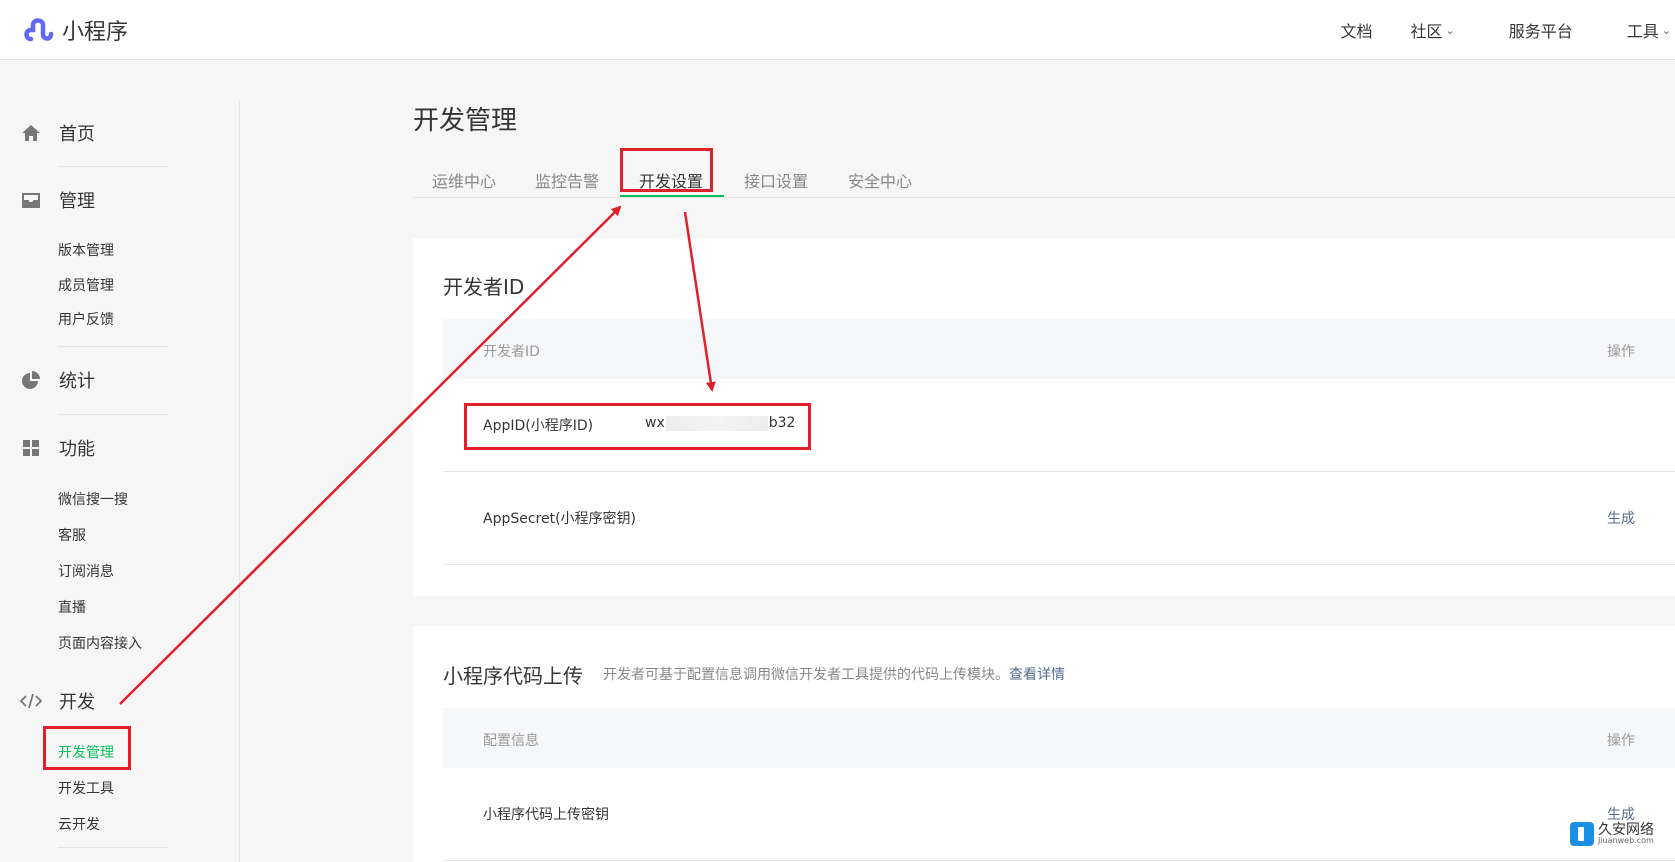 This screenshot has height=862, width=1675. I want to click on watermark-logo: 久安网络 Jiuanweb.com, so click(1612, 834).